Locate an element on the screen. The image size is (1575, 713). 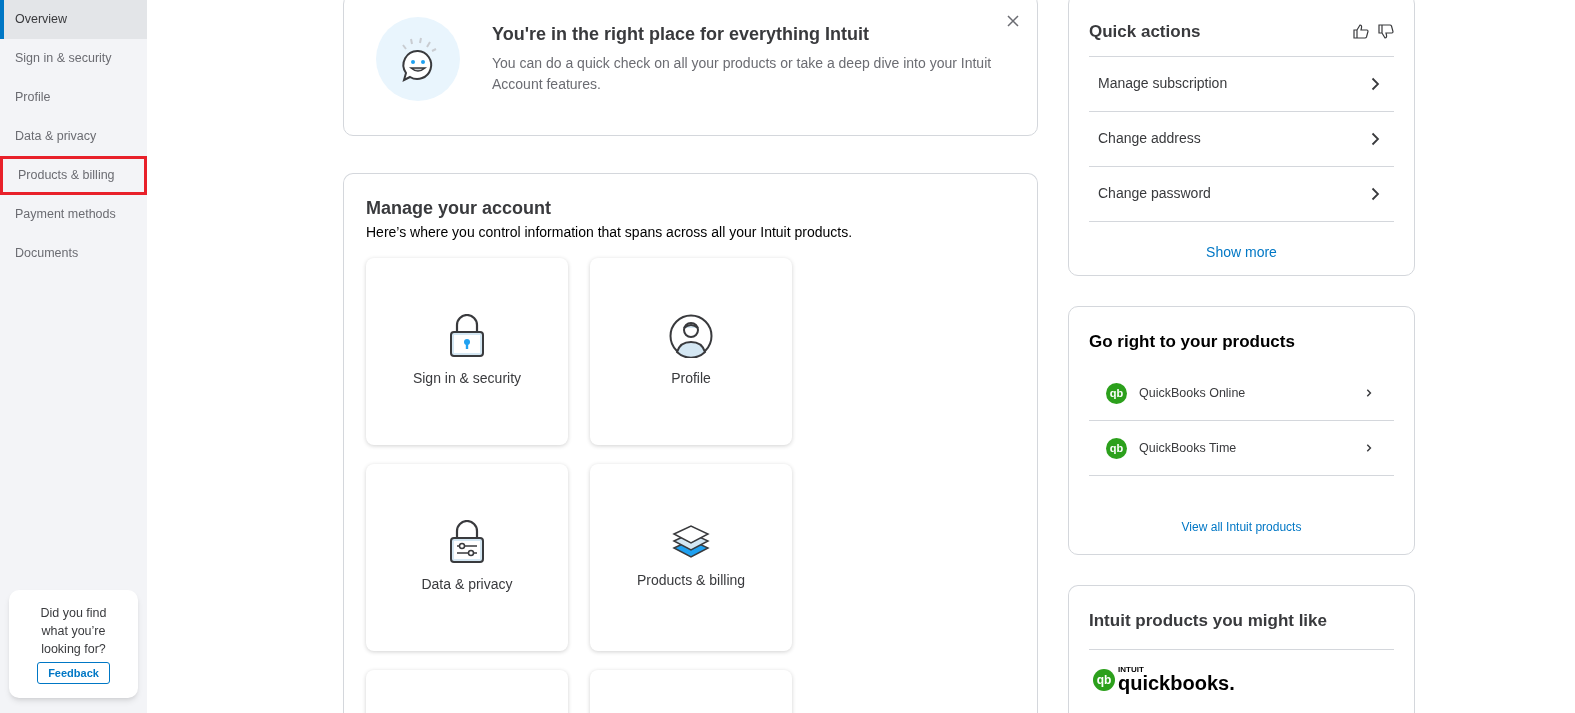
account-tile: Products & billing is located at coordinates (691, 557).